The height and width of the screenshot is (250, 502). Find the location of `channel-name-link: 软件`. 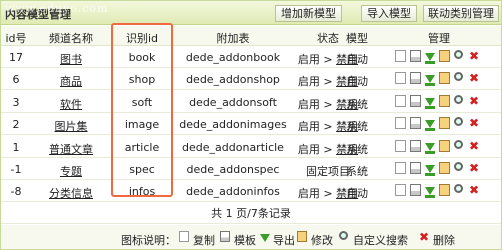

channel-name-link: 软件 is located at coordinates (71, 104).